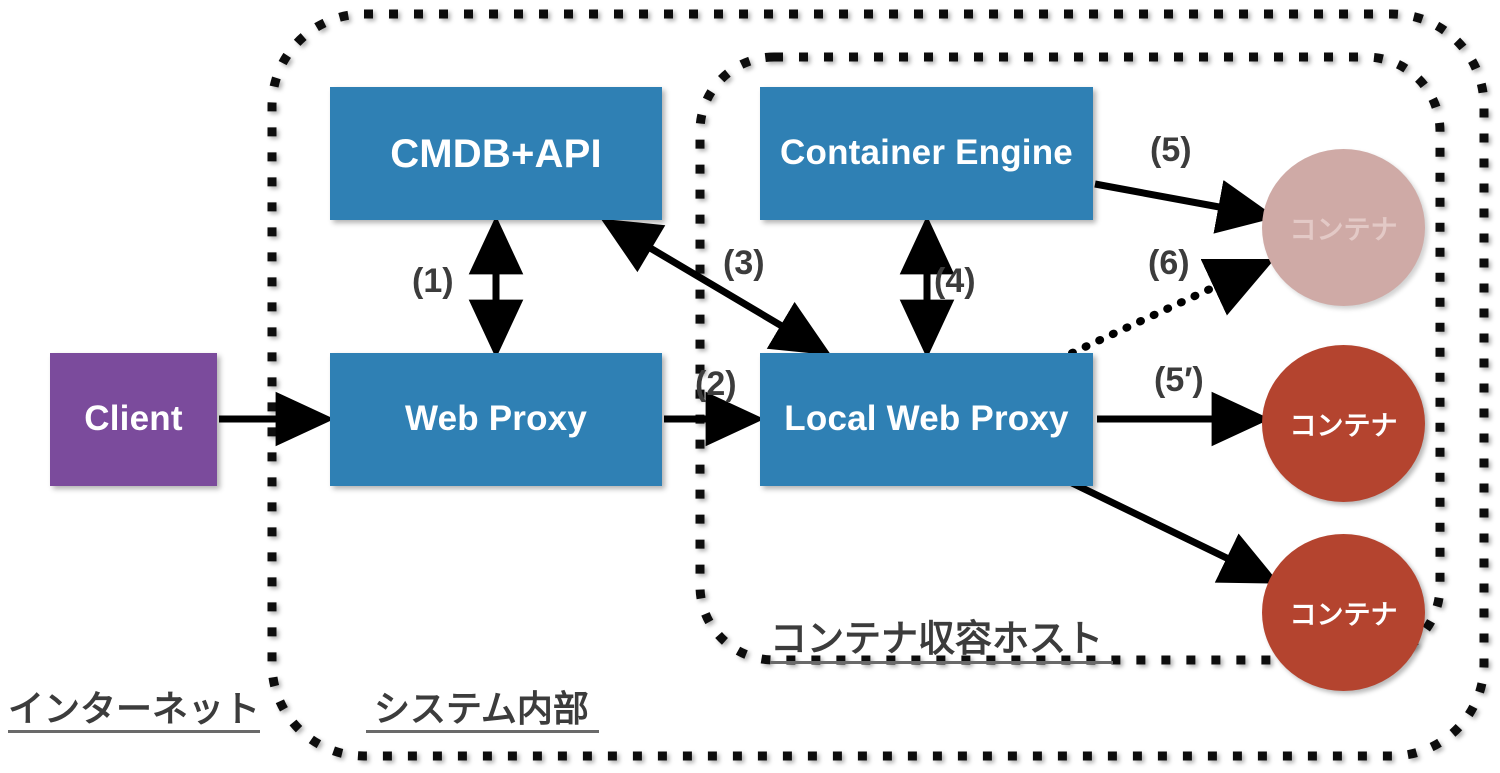 This screenshot has width=1500, height=773. What do you see at coordinates (716, 384) in the screenshot?
I see `flow-label-step-2: (2)` at bounding box center [716, 384].